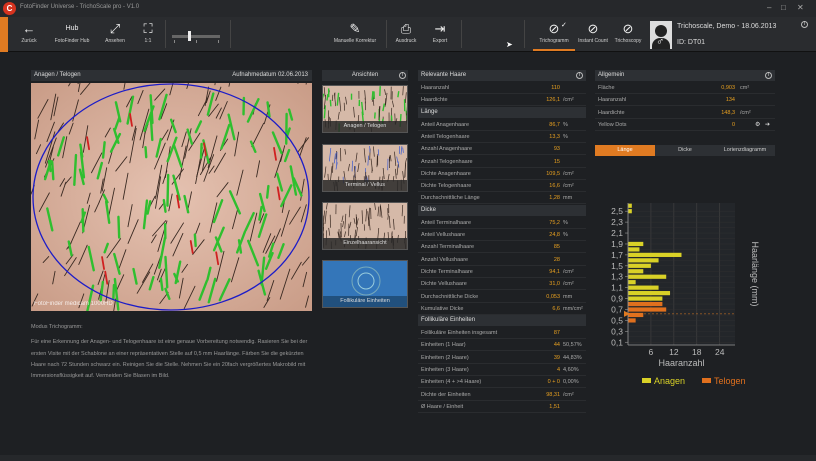 The width and height of the screenshot is (816, 461). I want to click on zoom-slider-track, so click(196, 36).